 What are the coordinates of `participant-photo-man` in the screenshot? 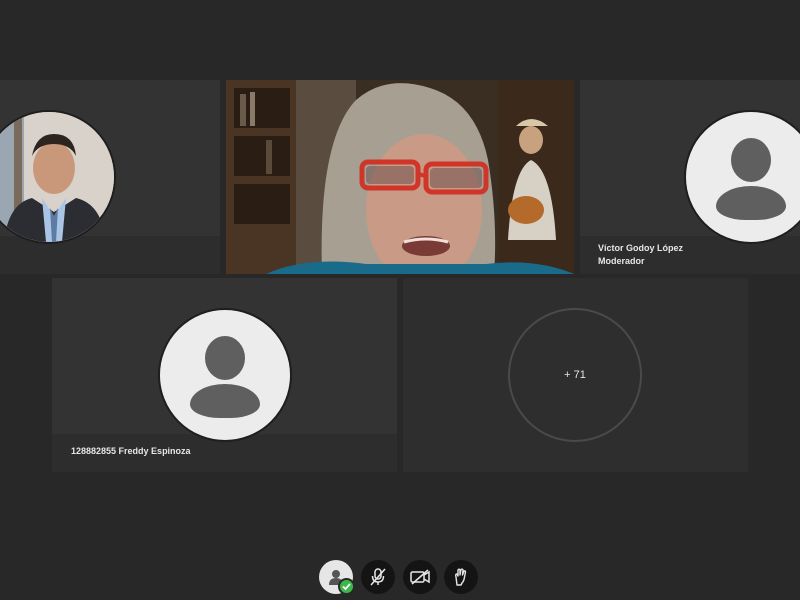 It's located at (58, 177).